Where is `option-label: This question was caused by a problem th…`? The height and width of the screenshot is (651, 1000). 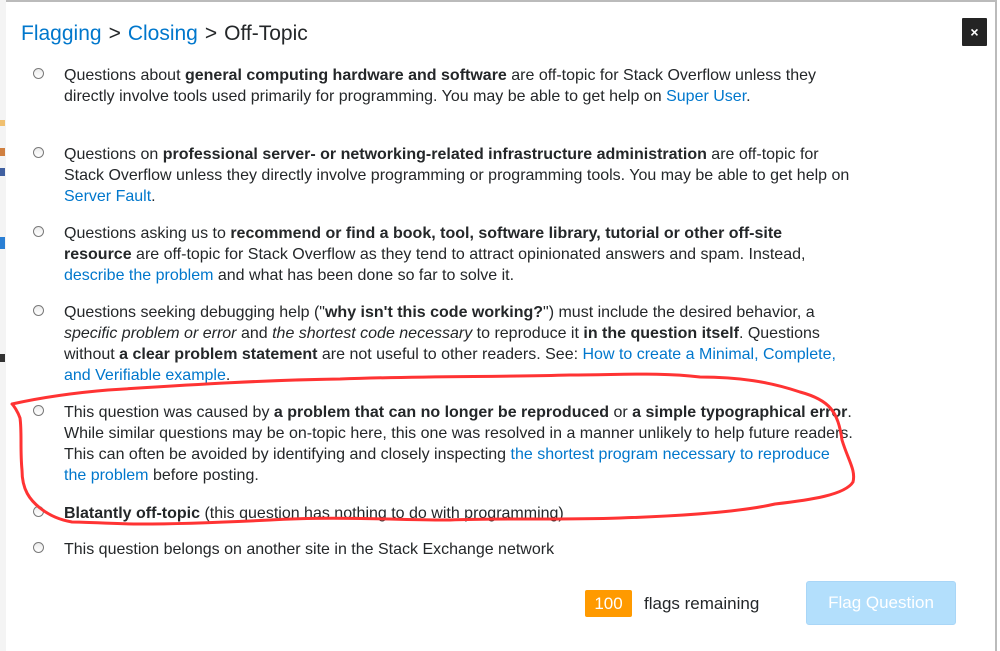
option-label: This question was caused by a problem th… is located at coordinates (459, 444).